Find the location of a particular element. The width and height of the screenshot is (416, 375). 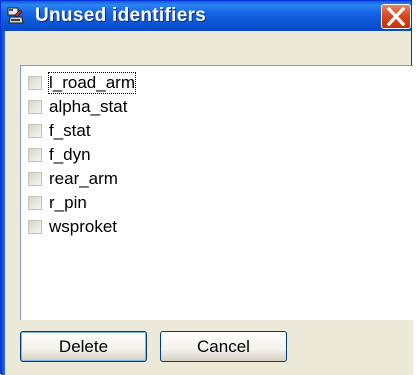

button-bar: Delete Cancel is located at coordinates (209, 347).